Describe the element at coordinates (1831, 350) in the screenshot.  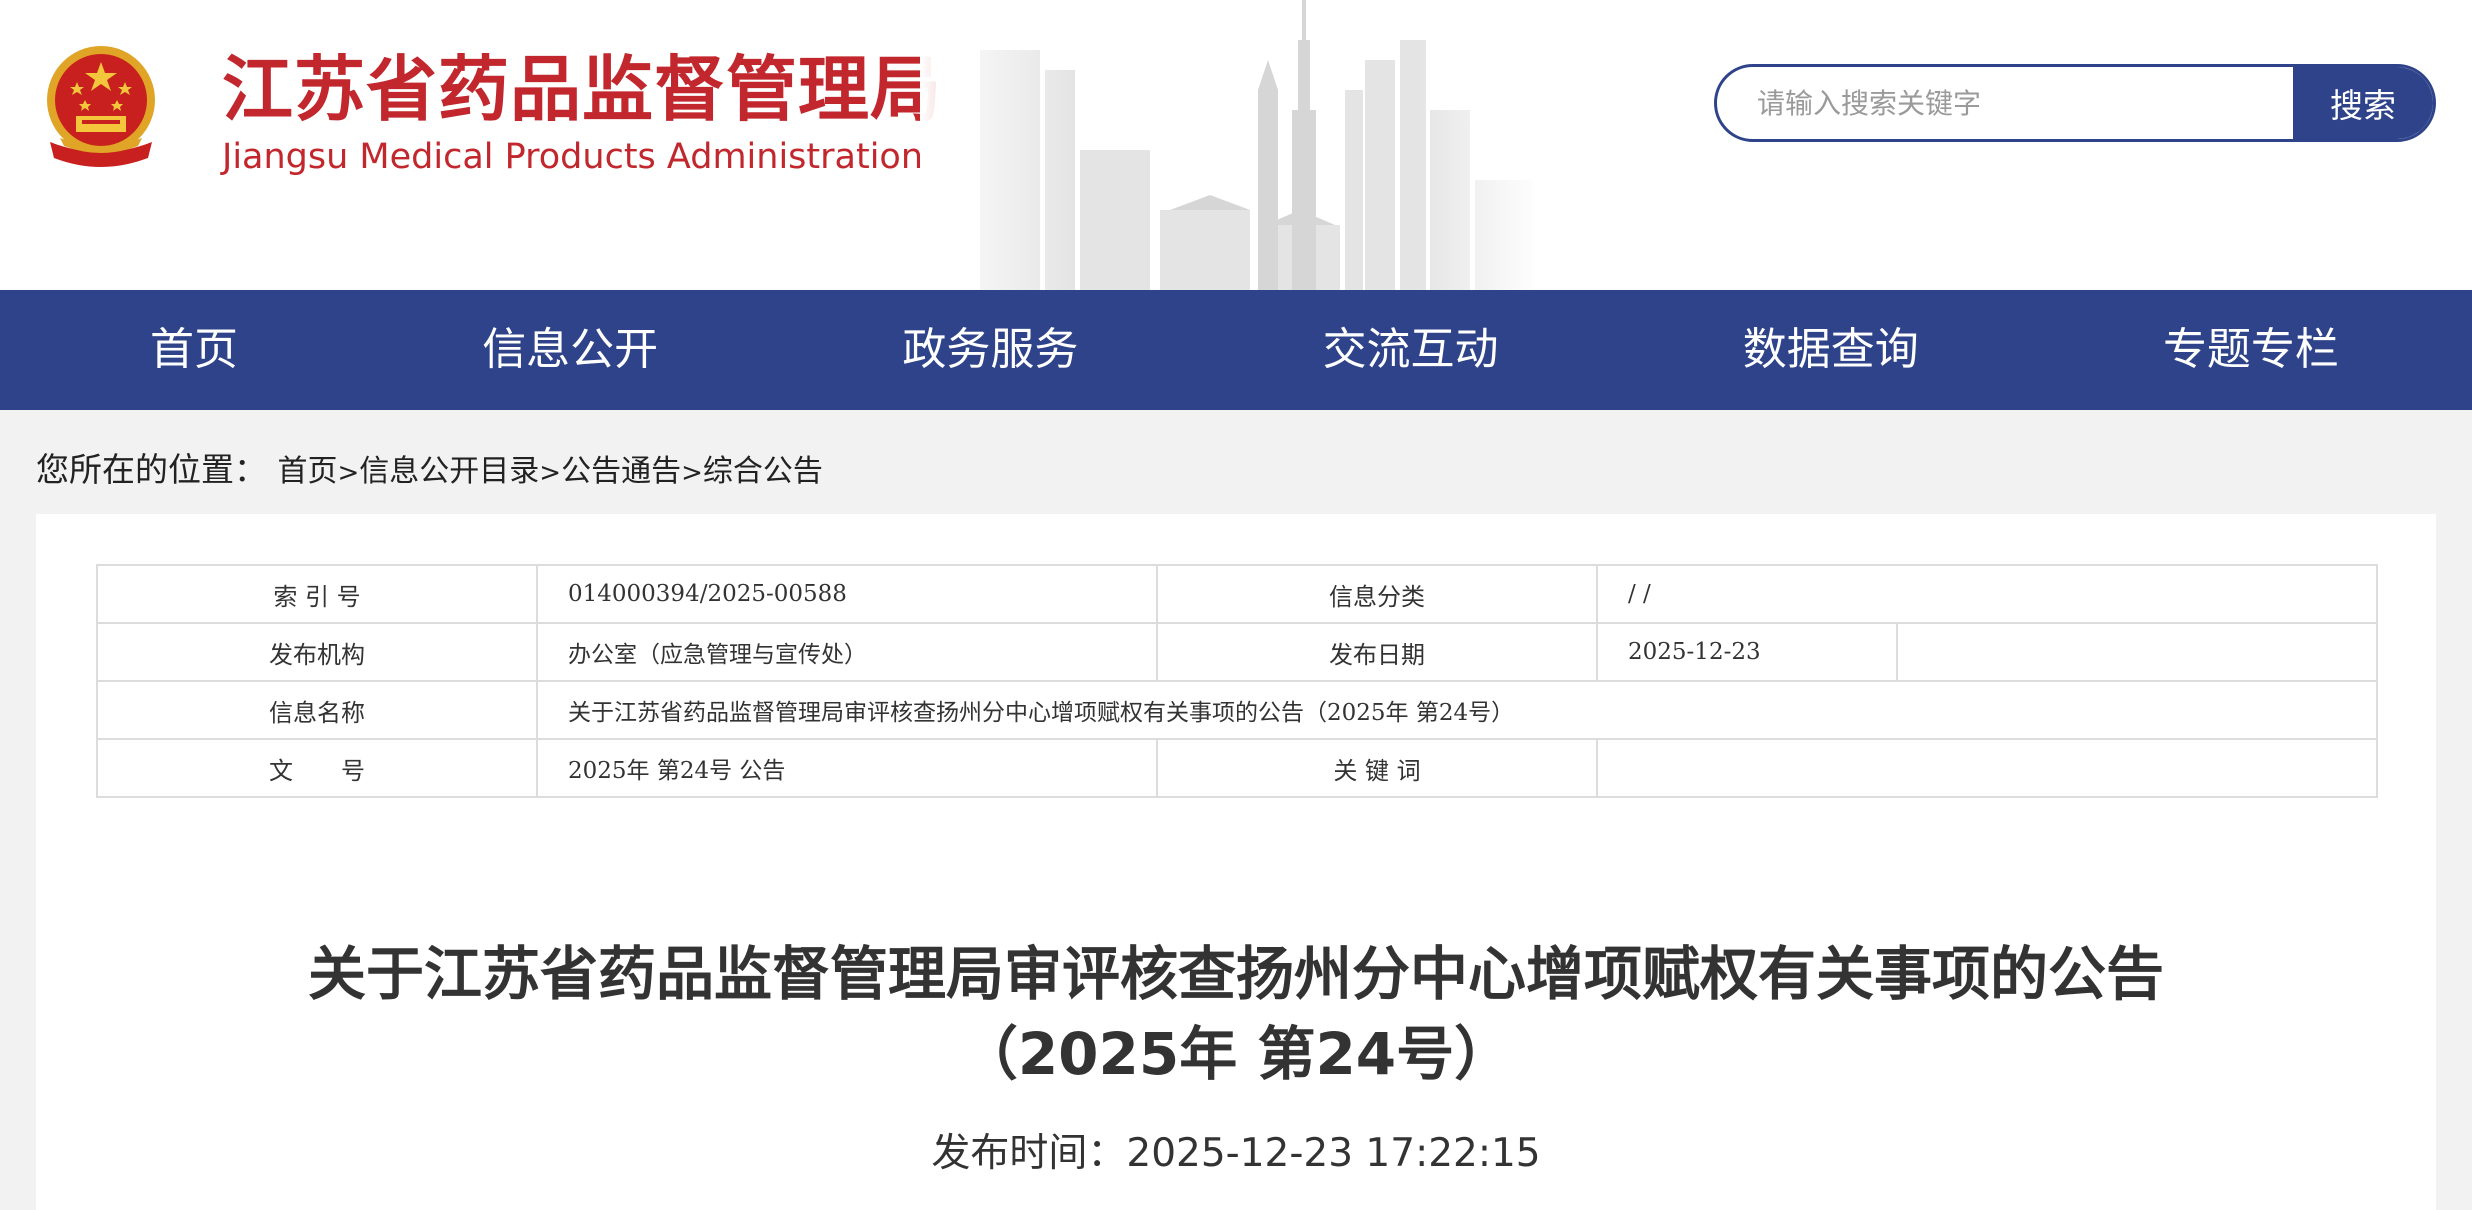
I see `nav-item-data-query: 数据查询` at that location.